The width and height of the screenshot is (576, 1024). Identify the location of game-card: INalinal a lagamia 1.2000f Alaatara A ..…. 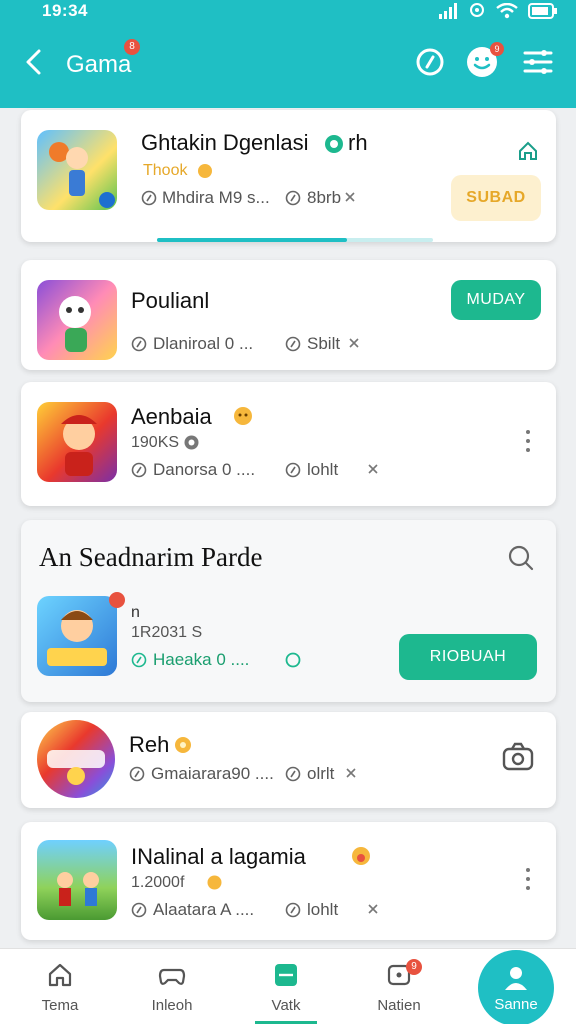
(288, 881).